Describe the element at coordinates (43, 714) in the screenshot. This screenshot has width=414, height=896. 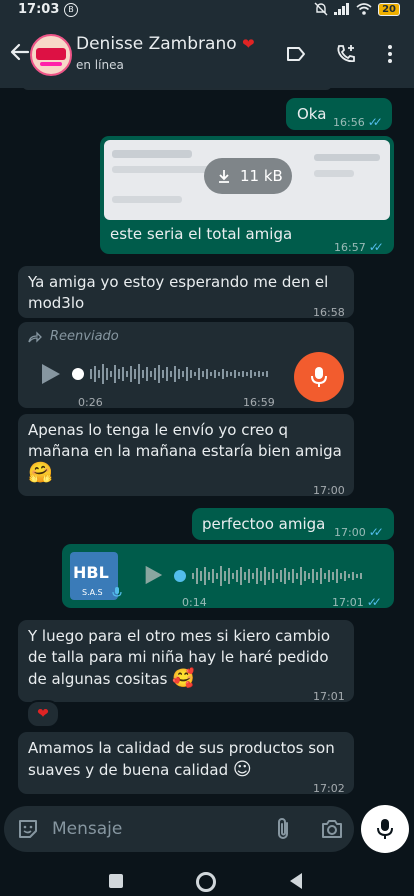
I see `reaction-badge: ❤` at that location.